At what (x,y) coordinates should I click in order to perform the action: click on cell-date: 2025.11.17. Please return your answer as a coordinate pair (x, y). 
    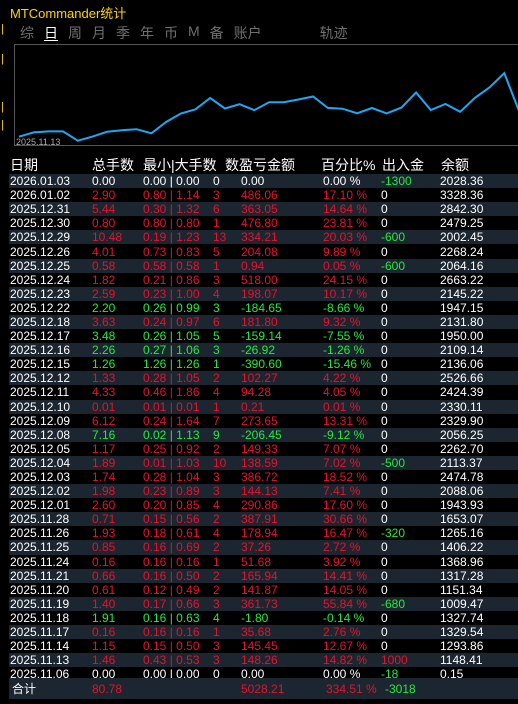
    Looking at the image, I should click on (40, 632).